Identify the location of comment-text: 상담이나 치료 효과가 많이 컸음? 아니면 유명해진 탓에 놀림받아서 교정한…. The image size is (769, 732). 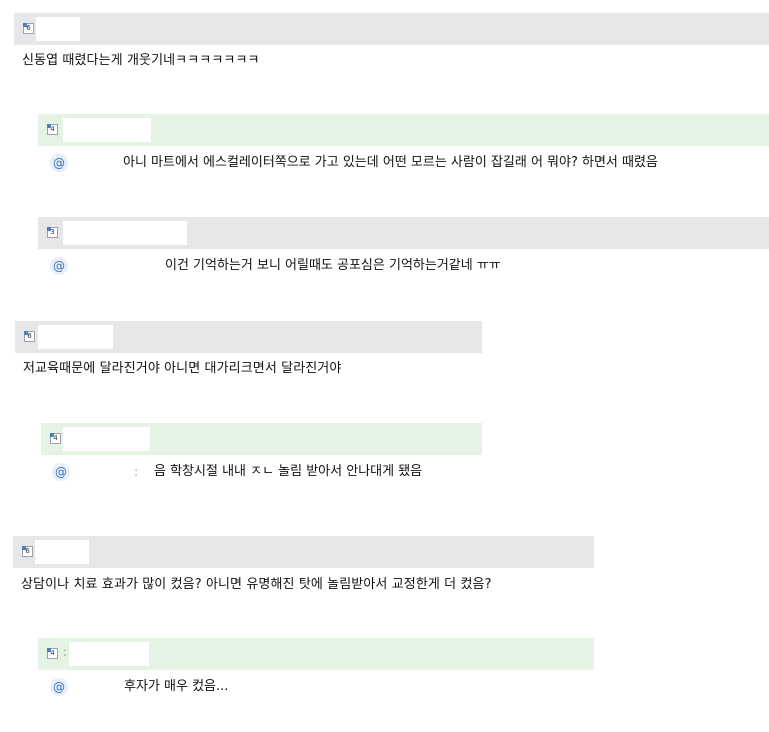
(256, 584).